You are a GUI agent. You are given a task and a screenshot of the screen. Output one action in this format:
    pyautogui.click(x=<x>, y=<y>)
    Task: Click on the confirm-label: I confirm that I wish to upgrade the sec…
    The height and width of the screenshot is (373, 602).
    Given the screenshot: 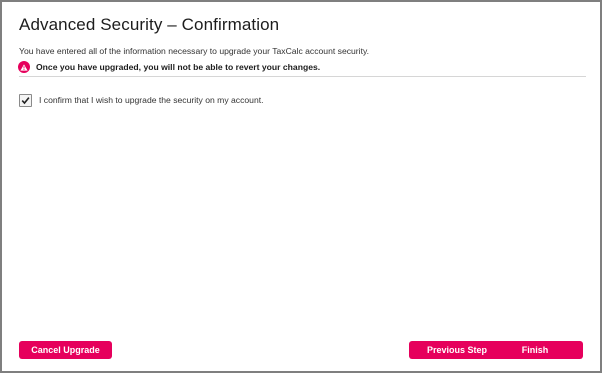 What is the action you would take?
    pyautogui.click(x=151, y=100)
    